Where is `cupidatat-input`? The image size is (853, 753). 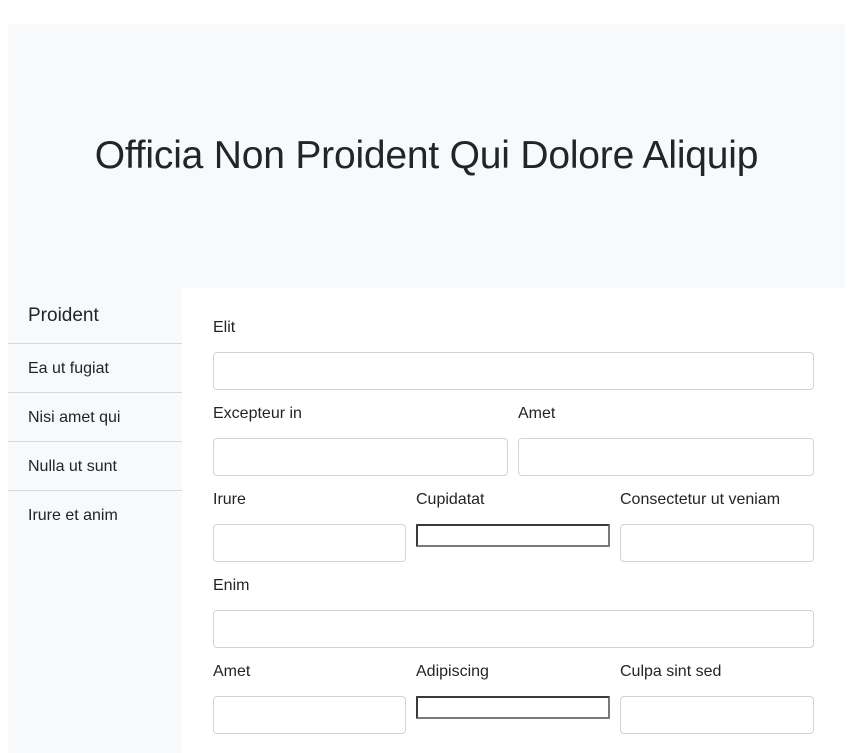 cupidatat-input is located at coordinates (513, 535).